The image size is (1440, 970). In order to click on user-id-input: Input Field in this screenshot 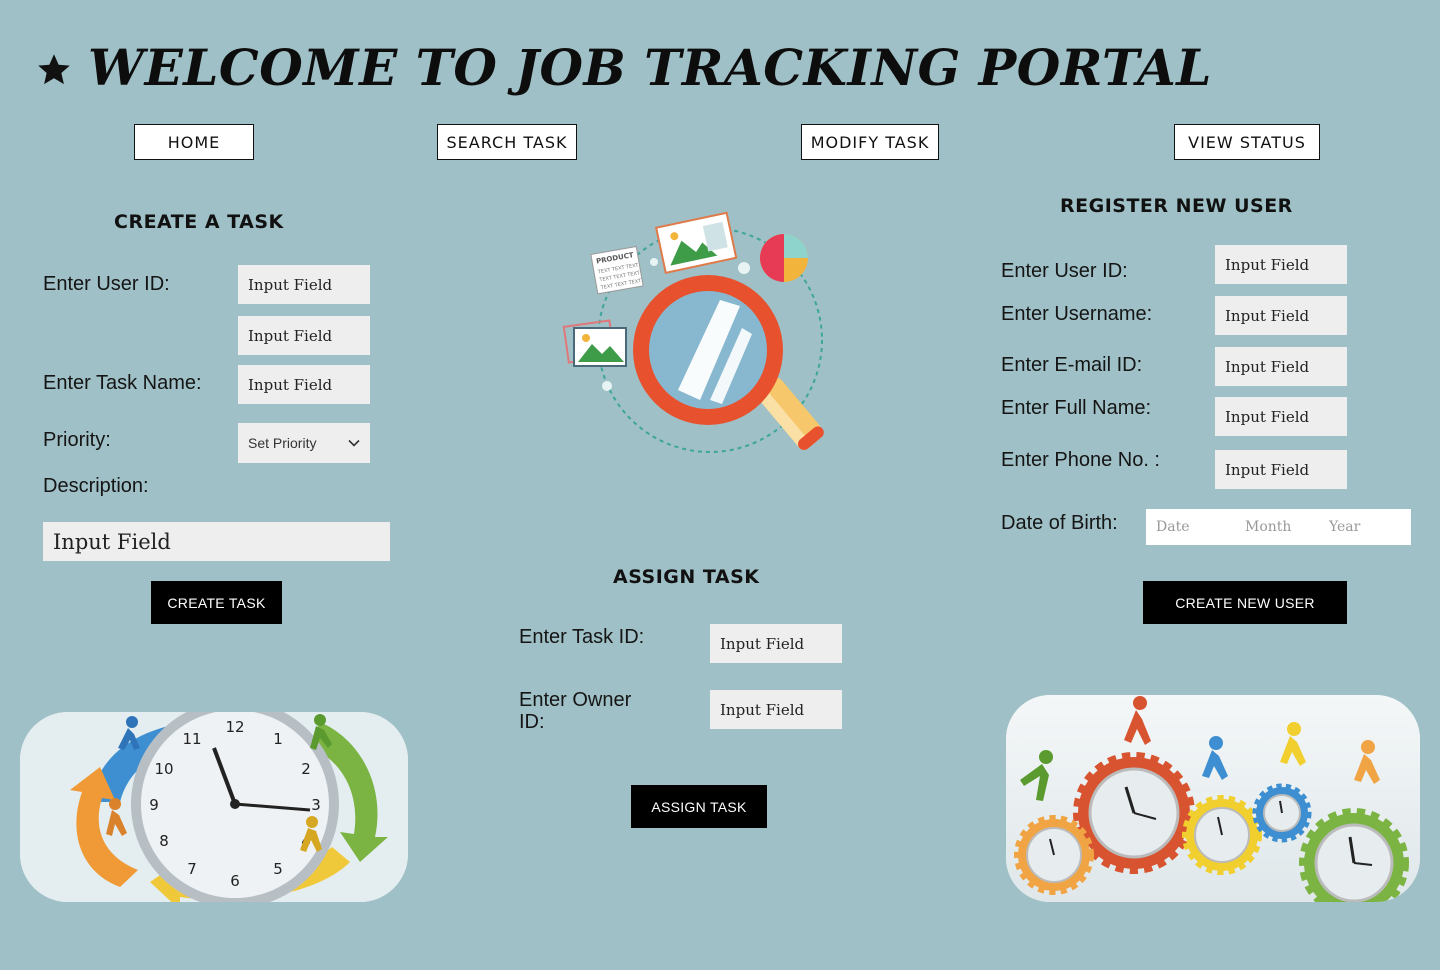, I will do `click(304, 284)`.